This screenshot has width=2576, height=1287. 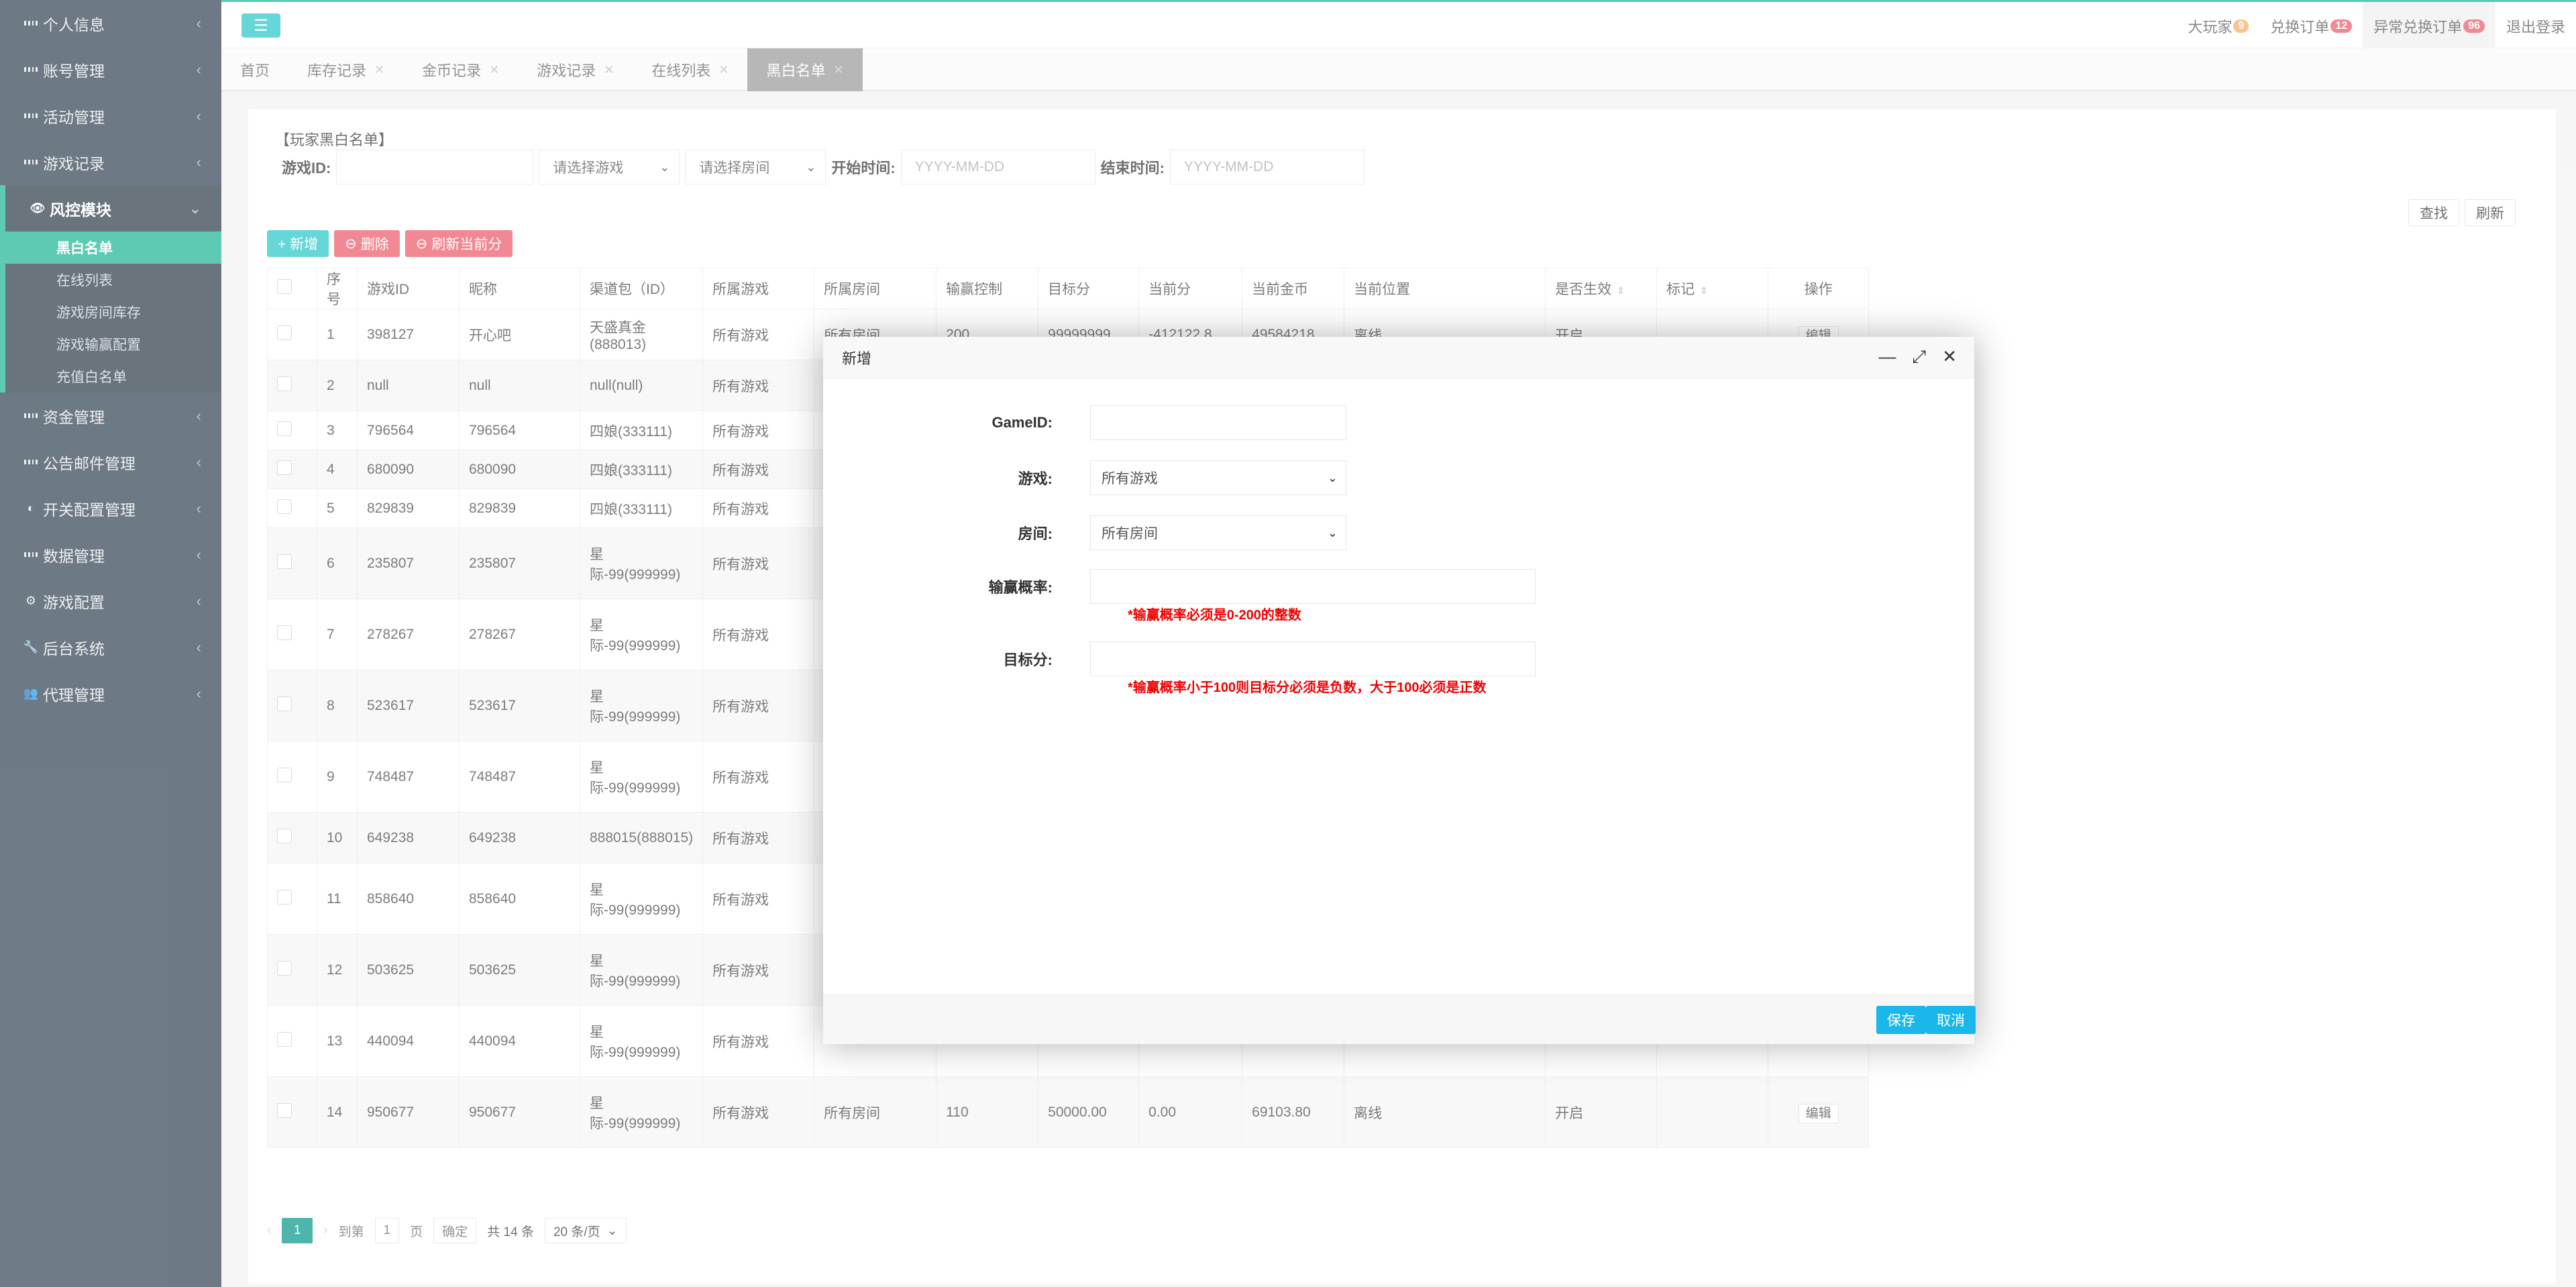 I want to click on form-row-target: 目标分:, so click(x=1179, y=658).